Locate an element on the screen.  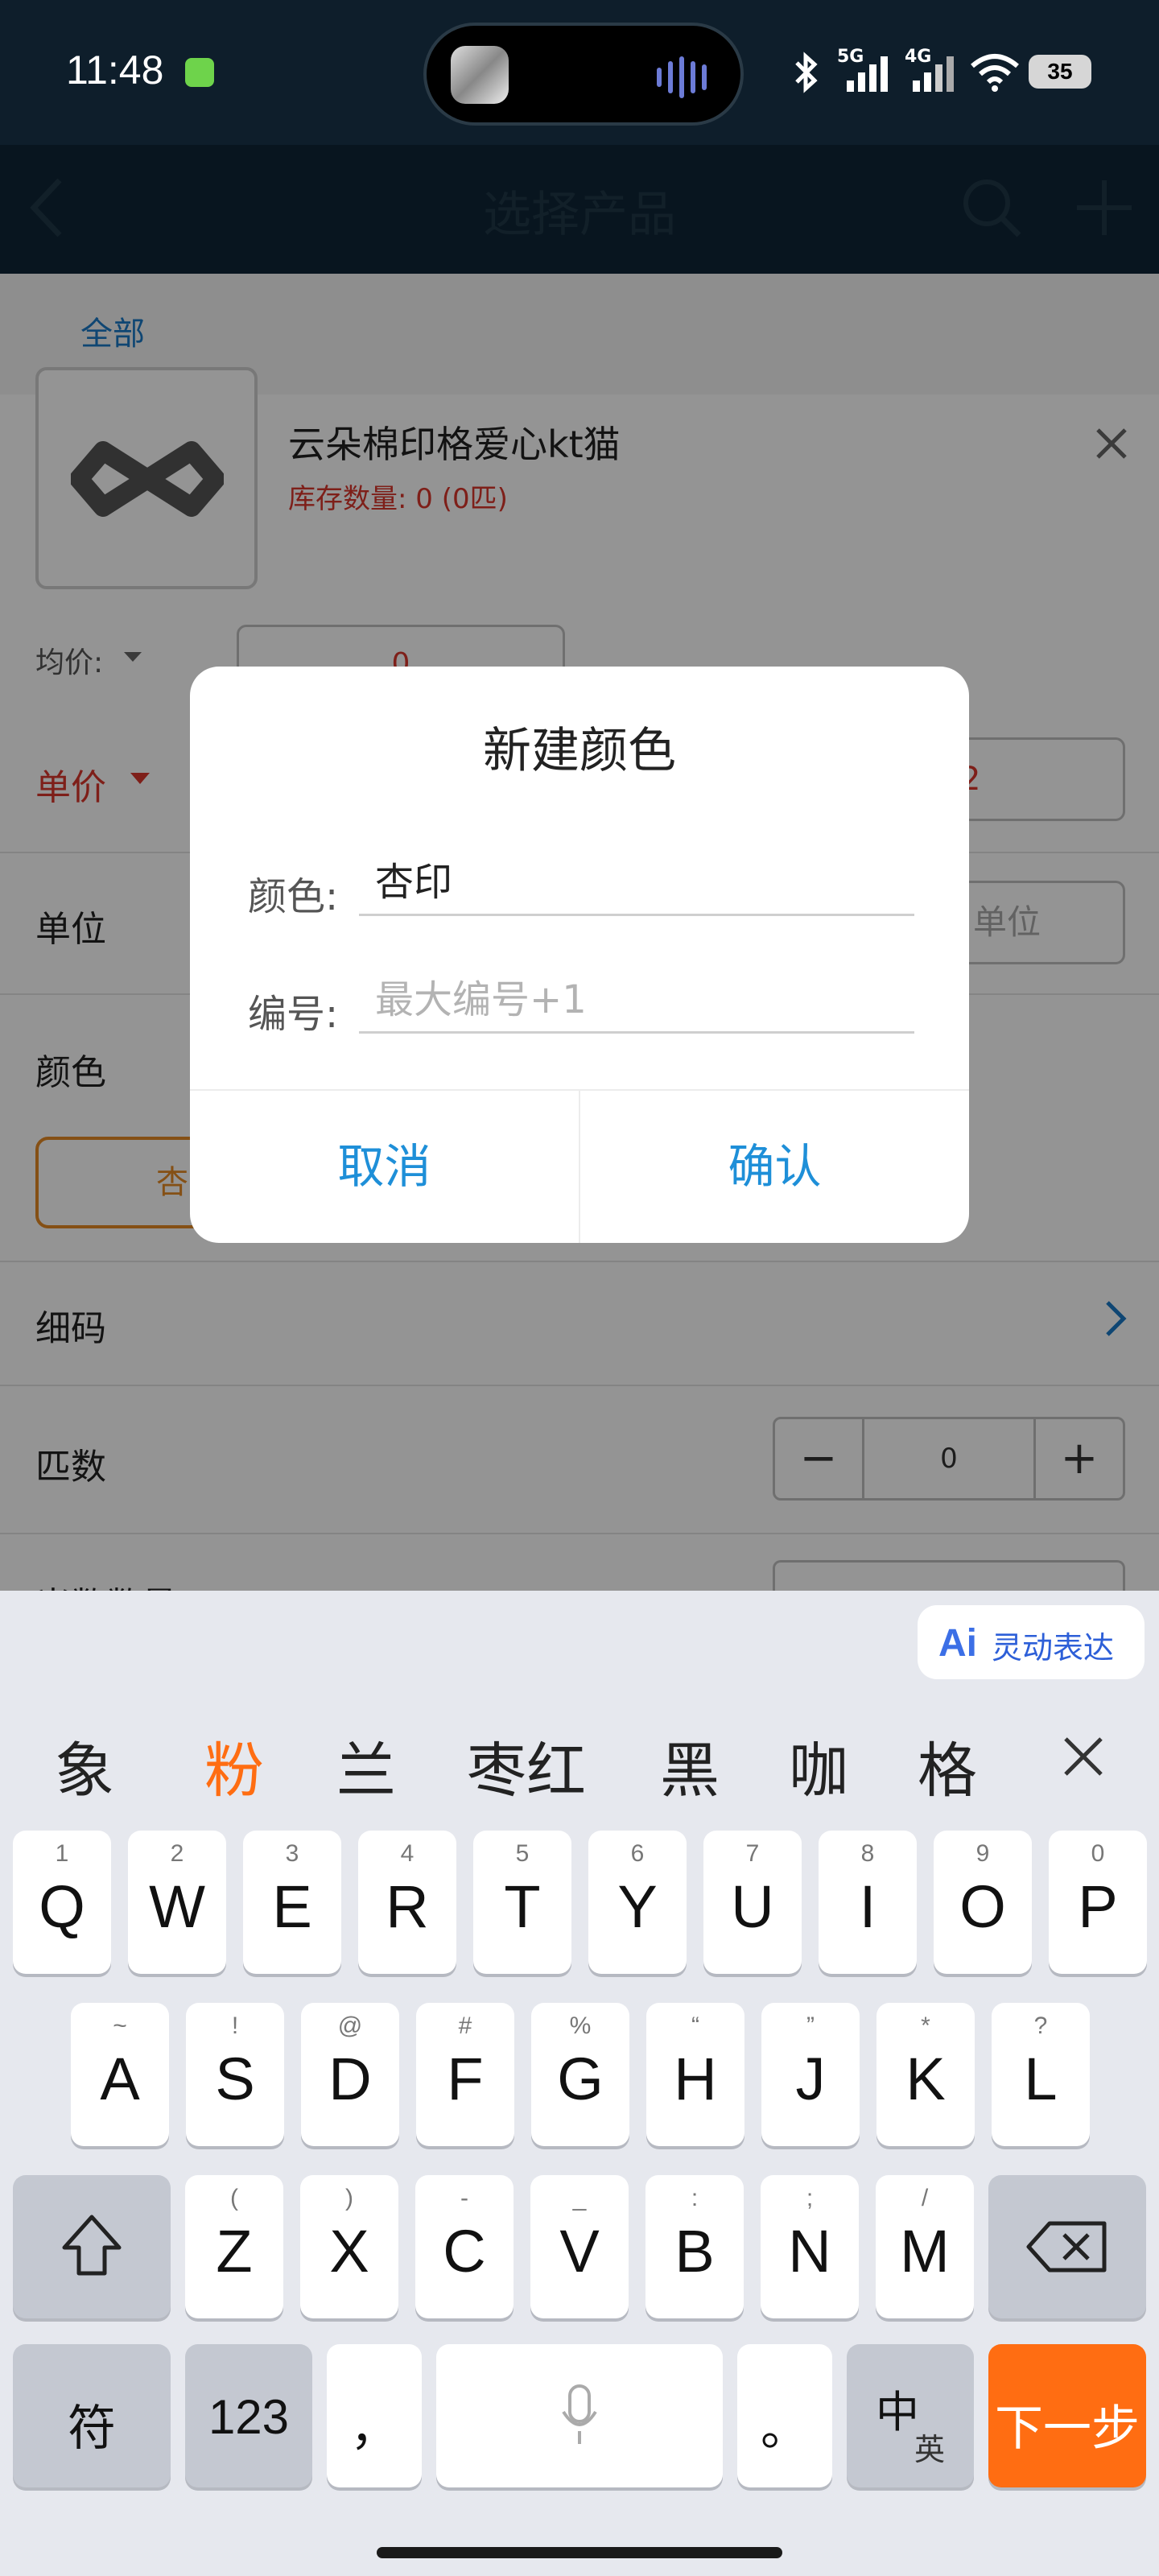
backspace-key is located at coordinates (1067, 2246).